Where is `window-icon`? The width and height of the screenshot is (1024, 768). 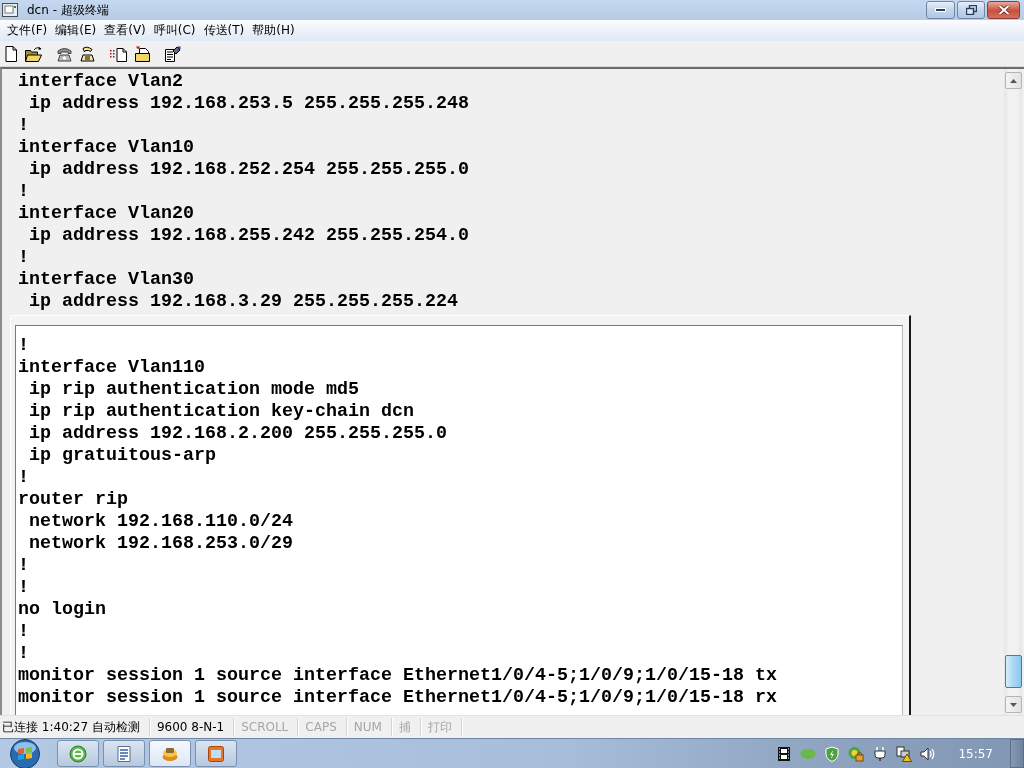
window-icon is located at coordinates (216, 753).